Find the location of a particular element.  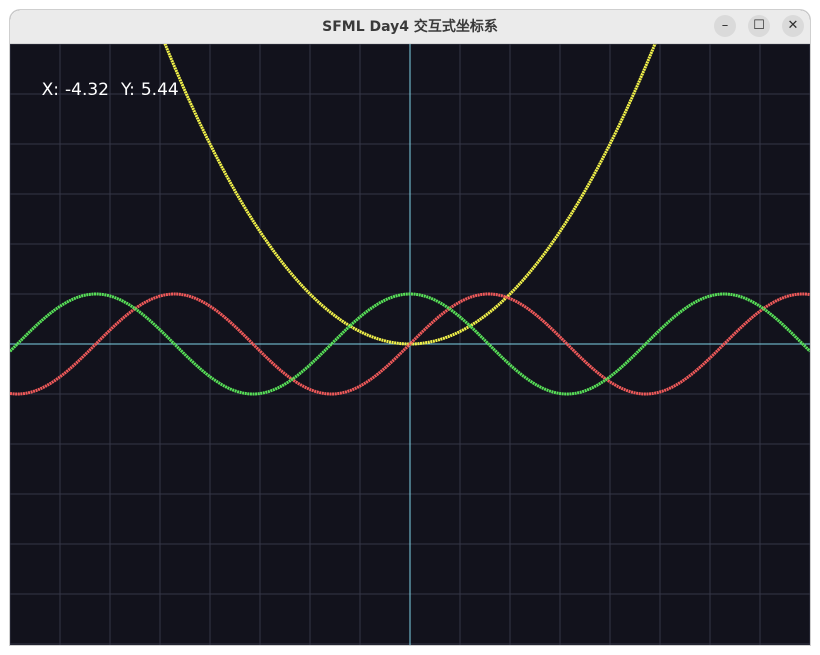

minimize-icon: – is located at coordinates (725, 25).